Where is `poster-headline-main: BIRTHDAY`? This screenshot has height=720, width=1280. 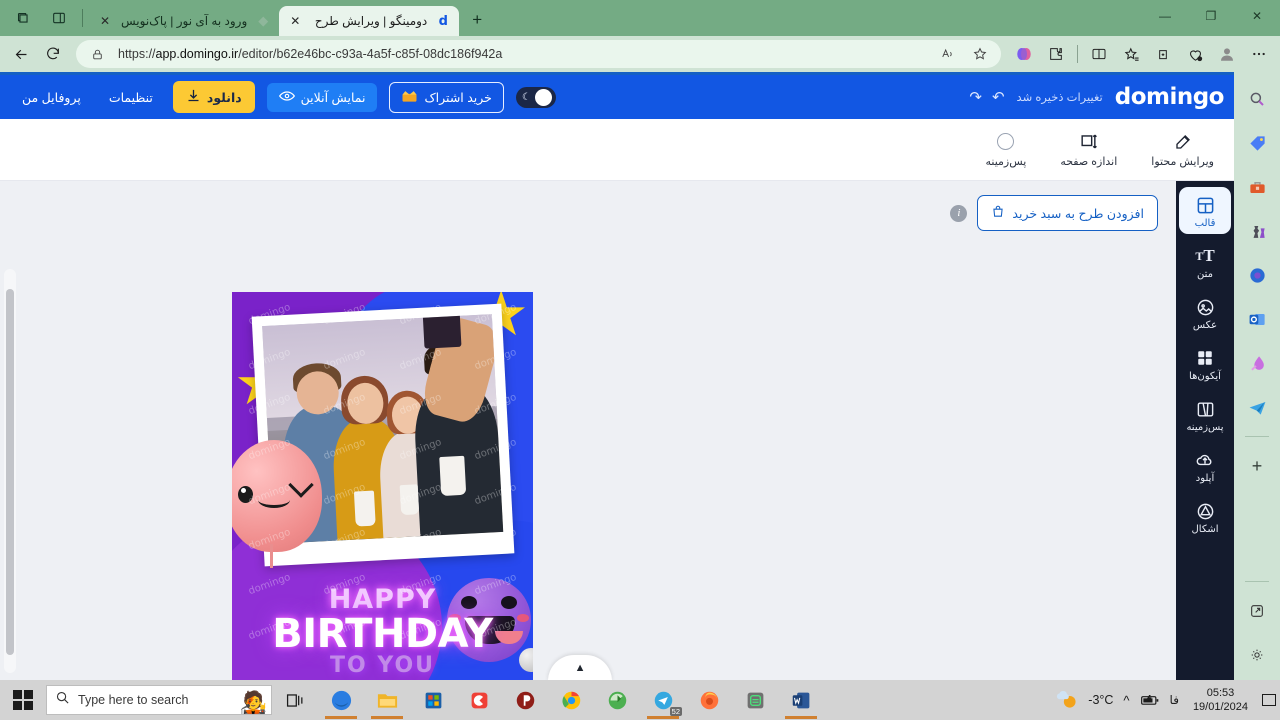
poster-headline-main: BIRTHDAY is located at coordinates (382, 634).